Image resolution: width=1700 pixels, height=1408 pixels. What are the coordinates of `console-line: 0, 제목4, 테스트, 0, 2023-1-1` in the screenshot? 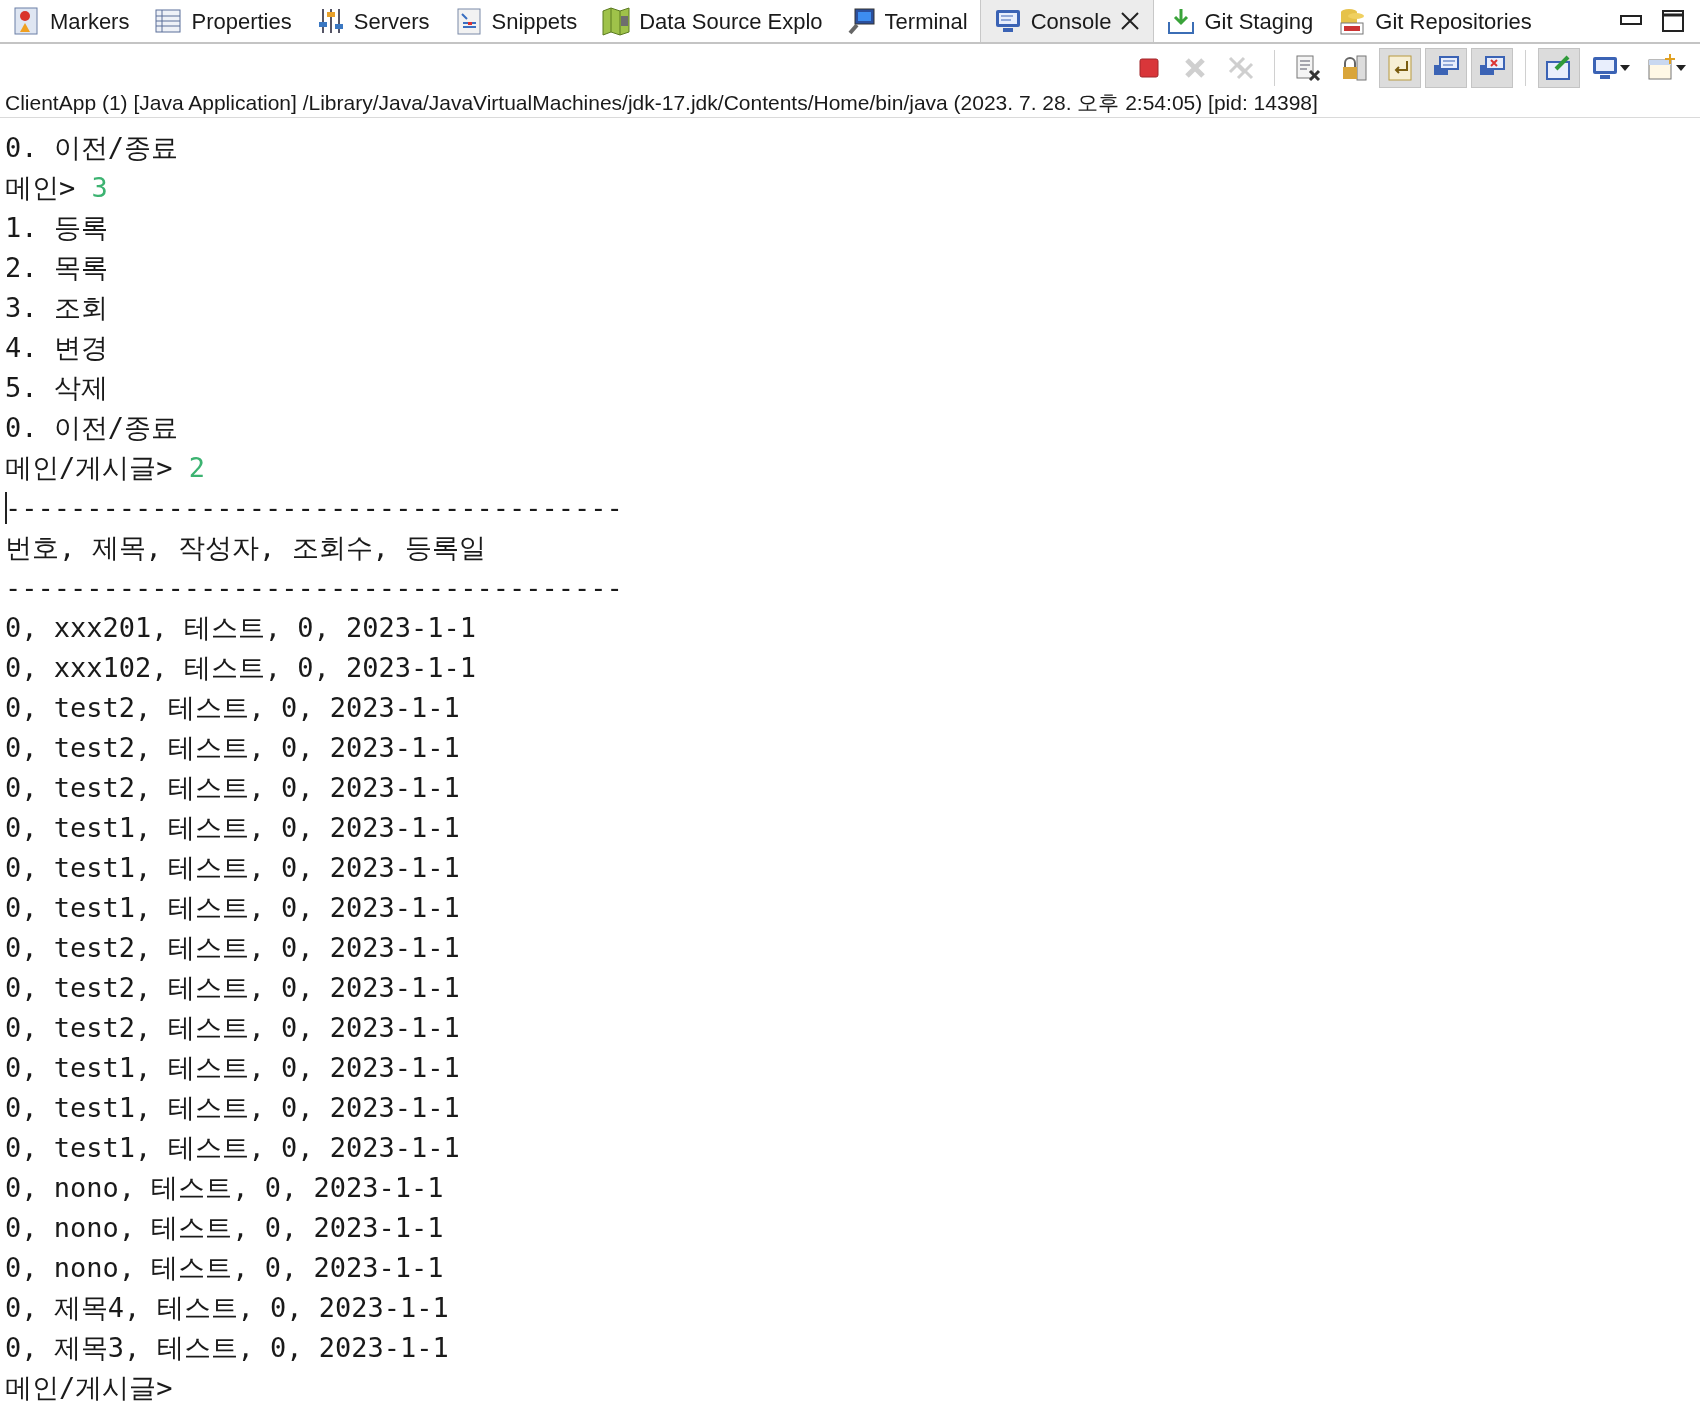 It's located at (227, 1307).